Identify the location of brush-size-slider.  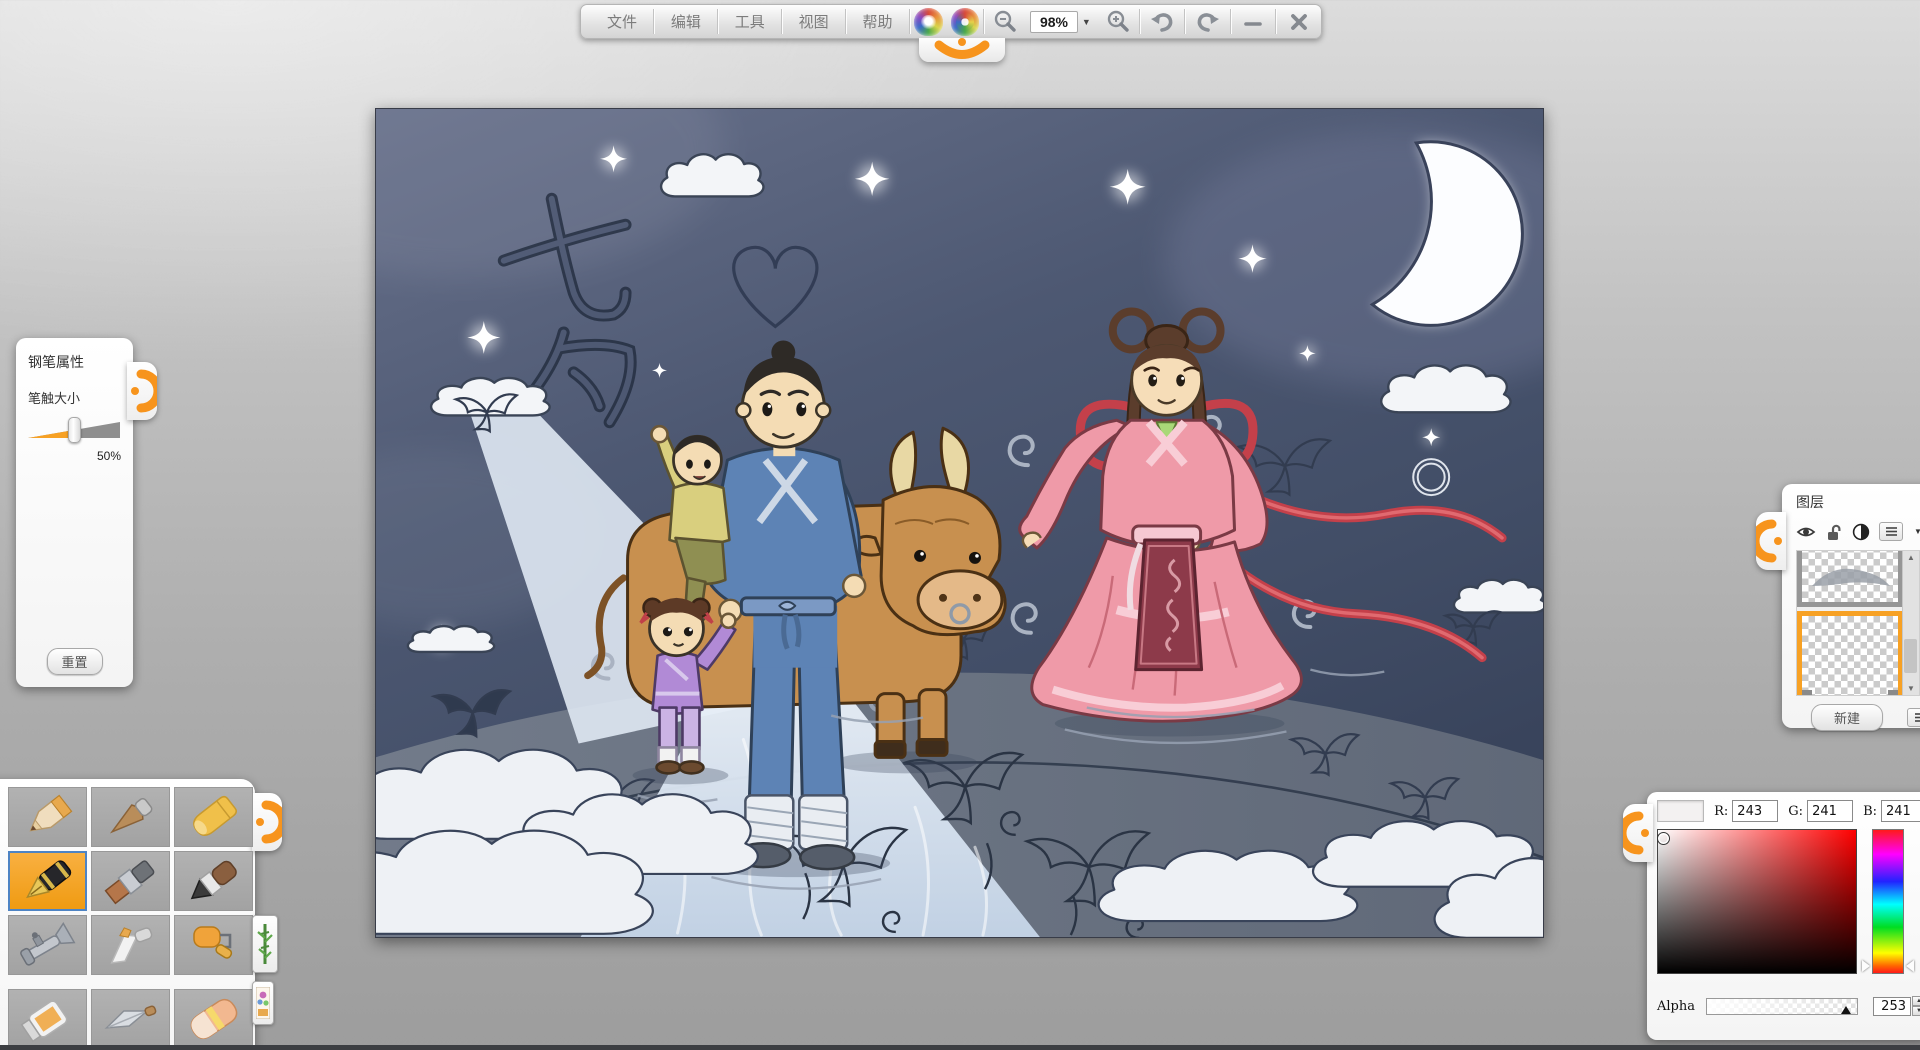
(74, 430).